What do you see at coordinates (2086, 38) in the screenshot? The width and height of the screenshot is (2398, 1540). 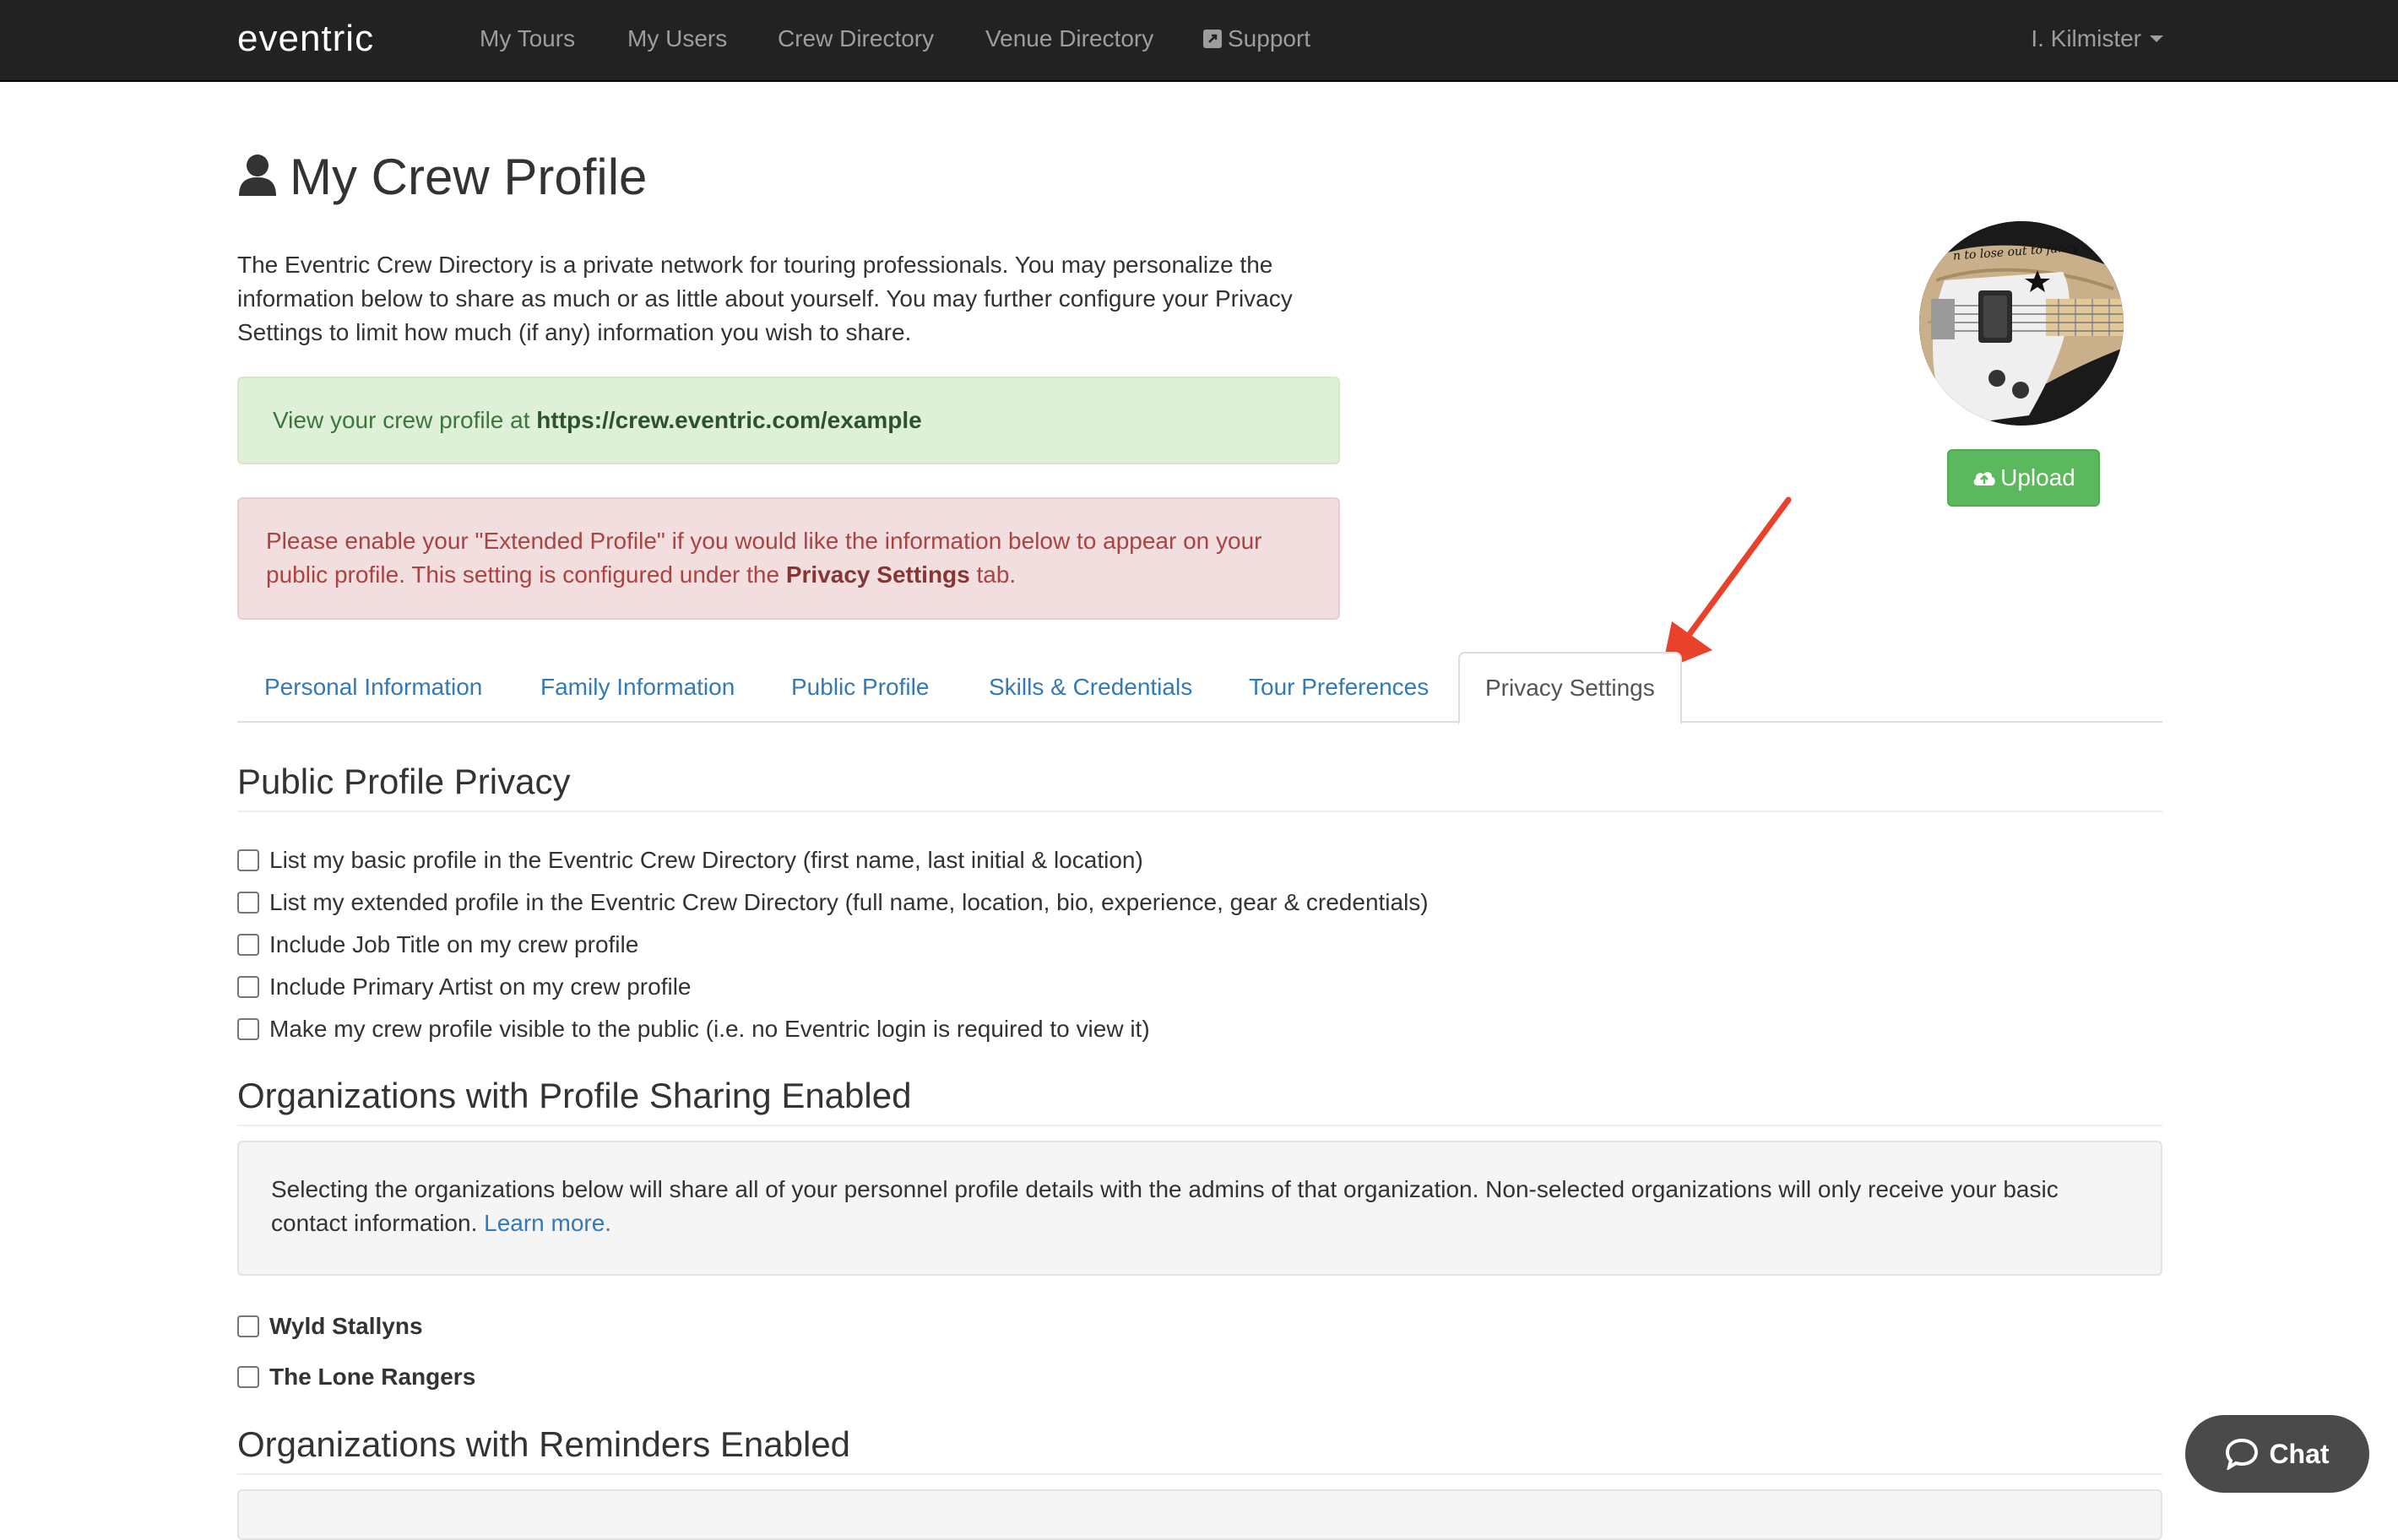 I see `user-name: I. Kilmister` at bounding box center [2086, 38].